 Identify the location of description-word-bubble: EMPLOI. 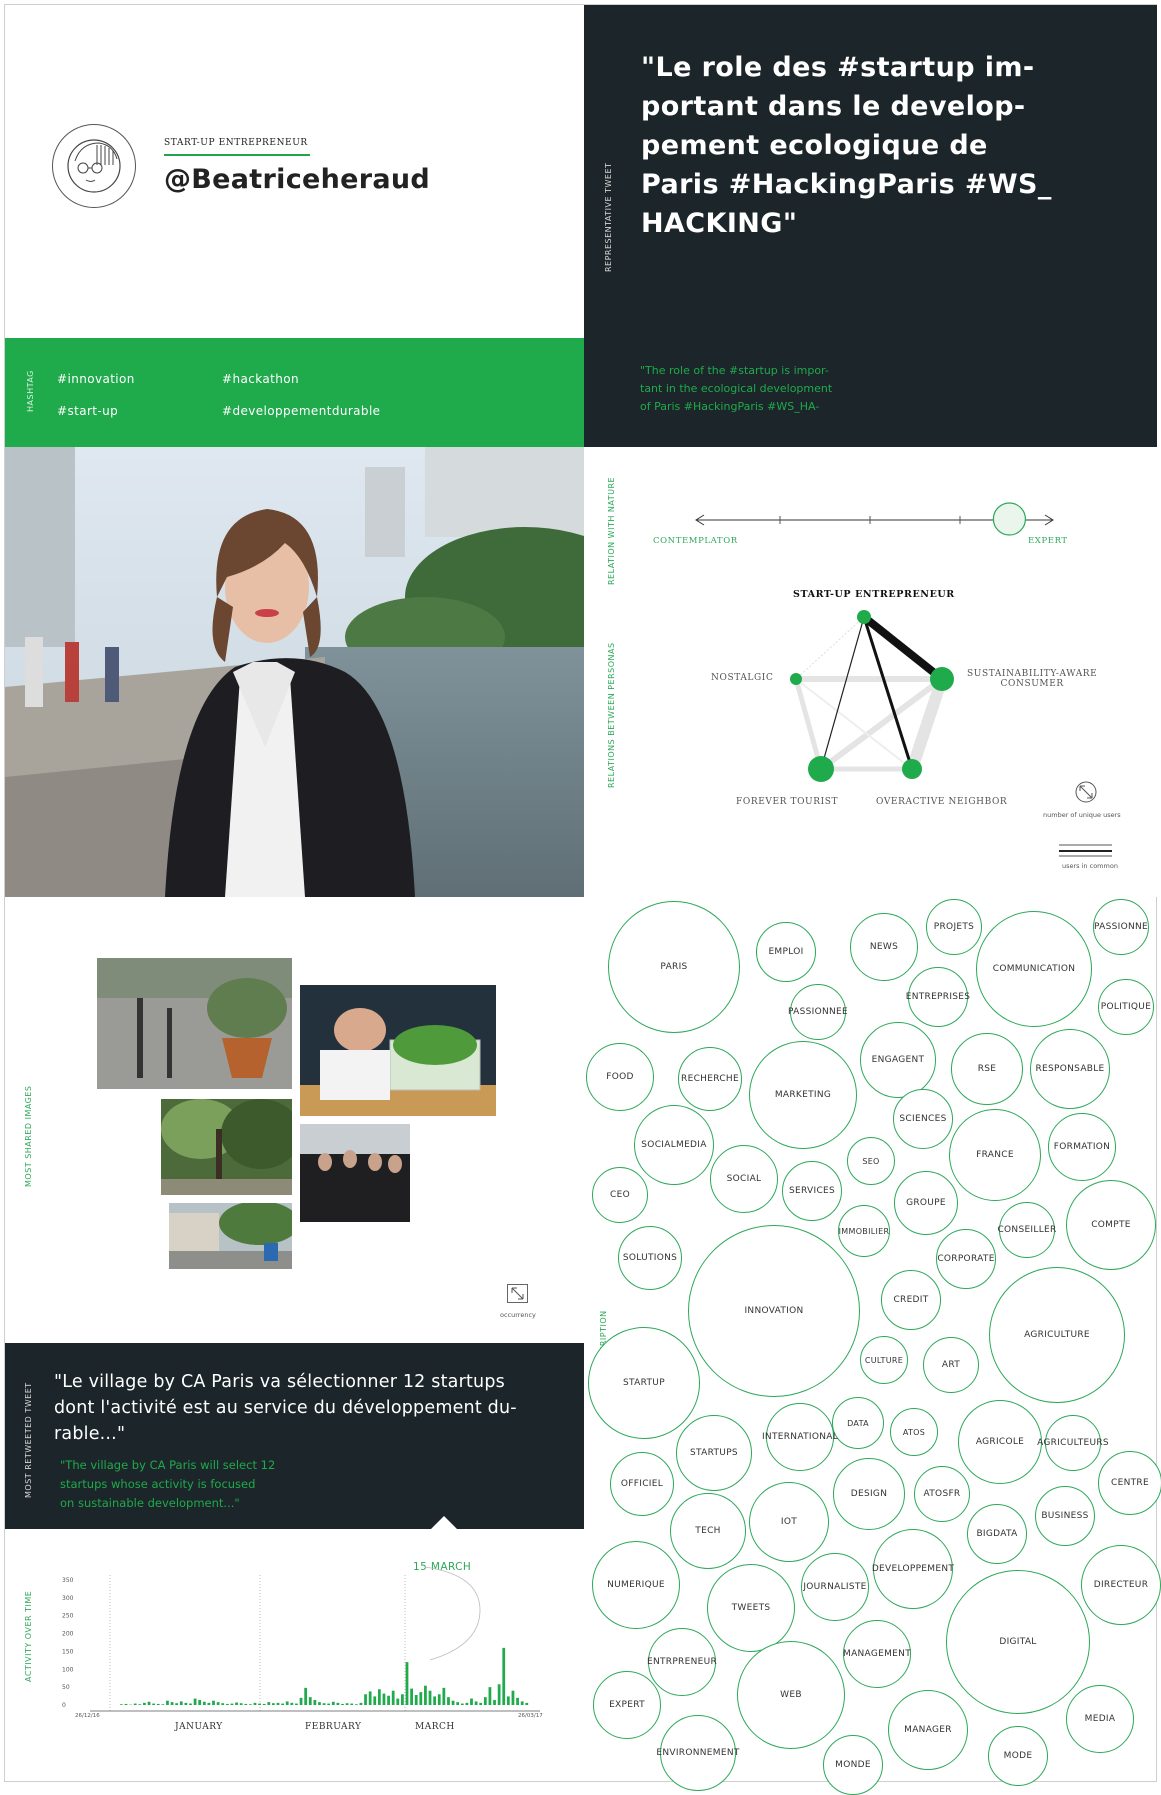
(786, 952).